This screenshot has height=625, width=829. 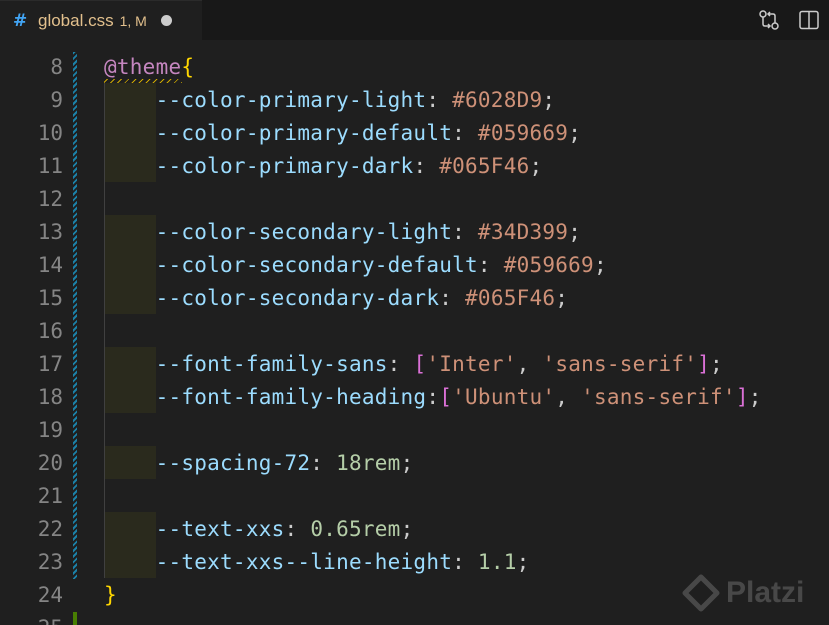 I want to click on warning-squiggle, so click(x=143, y=81).